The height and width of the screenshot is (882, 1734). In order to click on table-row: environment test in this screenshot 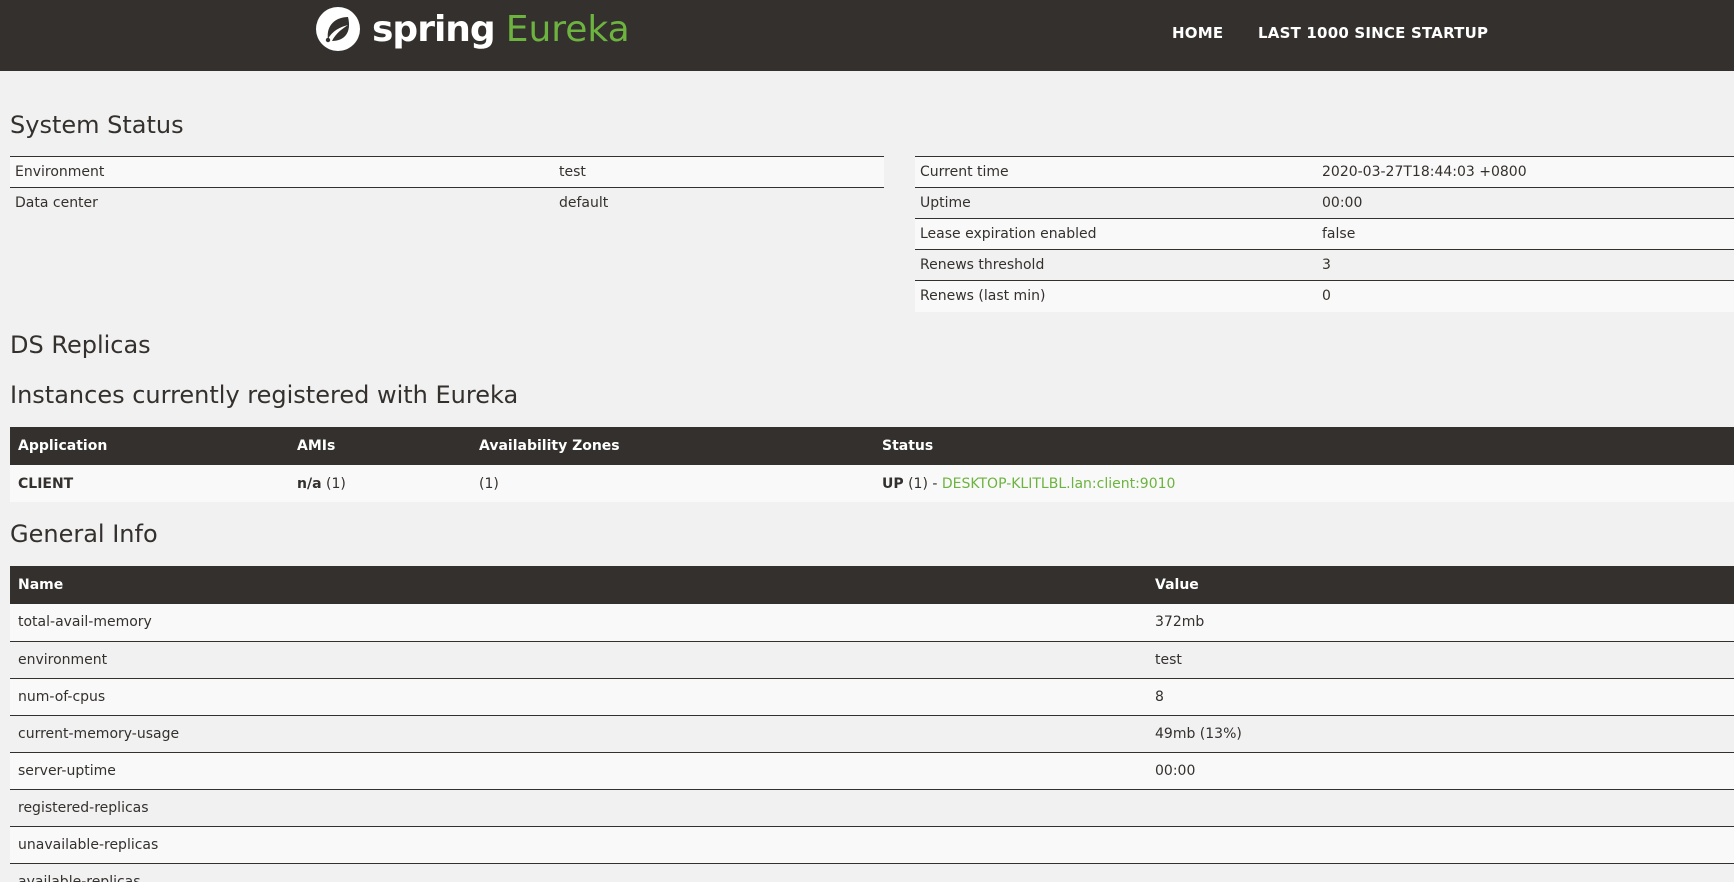, I will do `click(872, 660)`.